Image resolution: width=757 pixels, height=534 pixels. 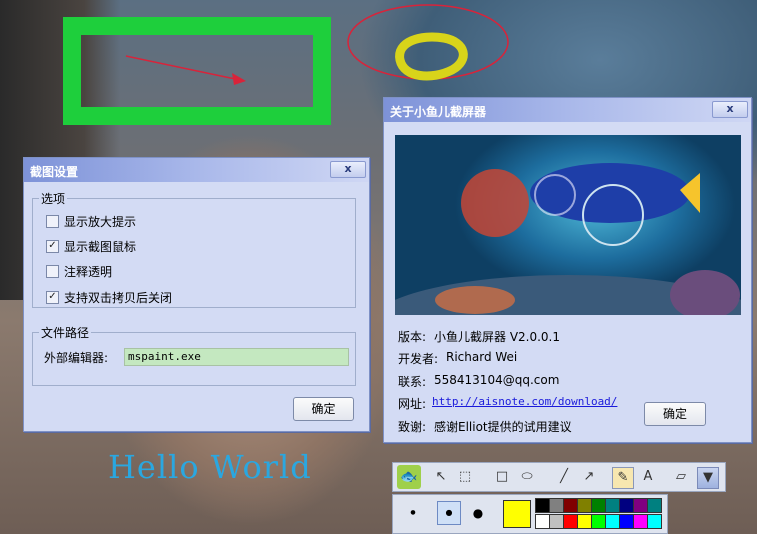 I want to click on blue-fish-tail, so click(x=690, y=193).